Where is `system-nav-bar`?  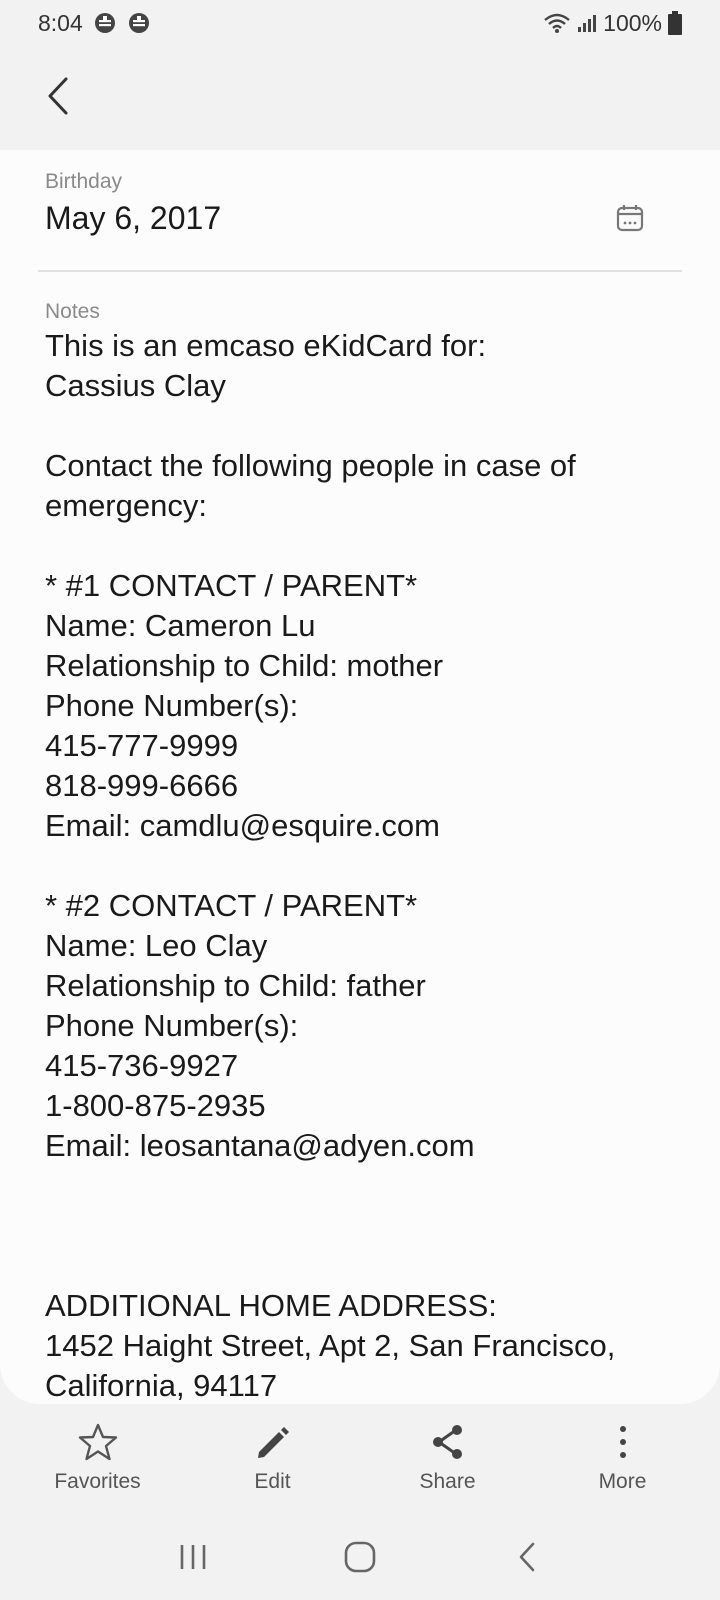
system-nav-bar is located at coordinates (360, 1557).